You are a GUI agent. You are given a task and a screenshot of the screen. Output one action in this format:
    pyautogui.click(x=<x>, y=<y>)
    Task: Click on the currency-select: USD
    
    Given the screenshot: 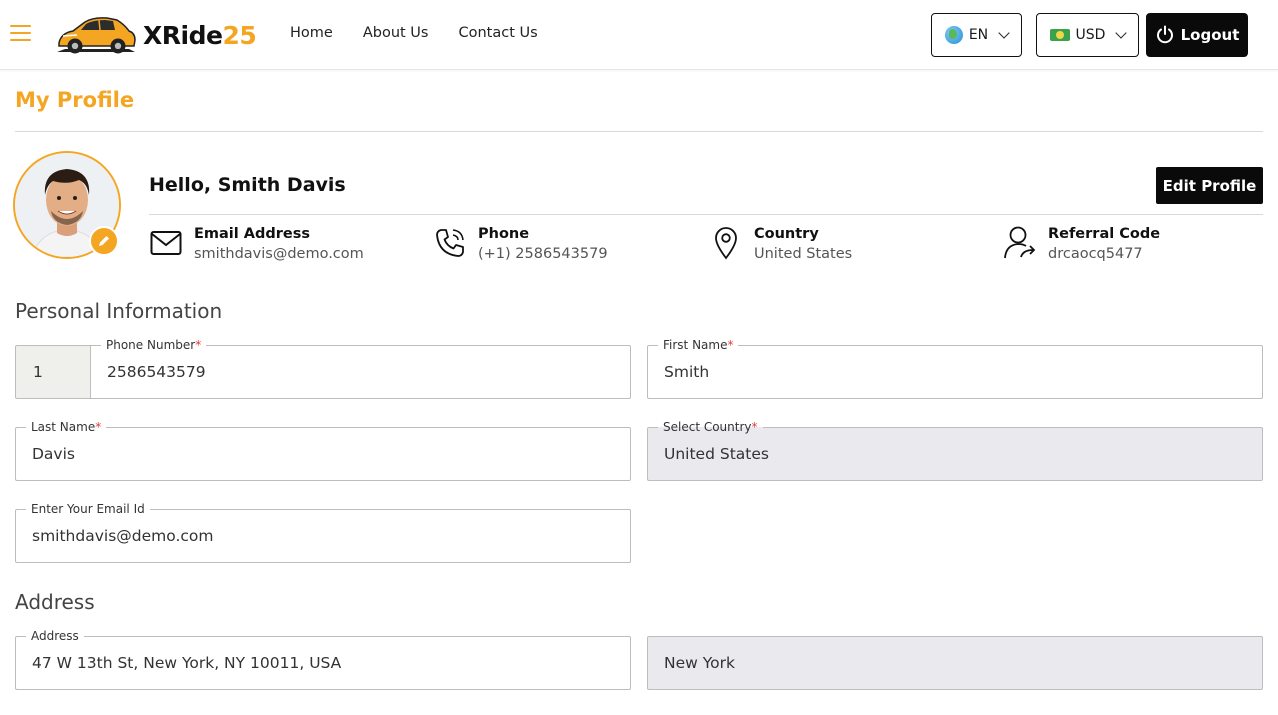 What is the action you would take?
    pyautogui.click(x=1087, y=35)
    